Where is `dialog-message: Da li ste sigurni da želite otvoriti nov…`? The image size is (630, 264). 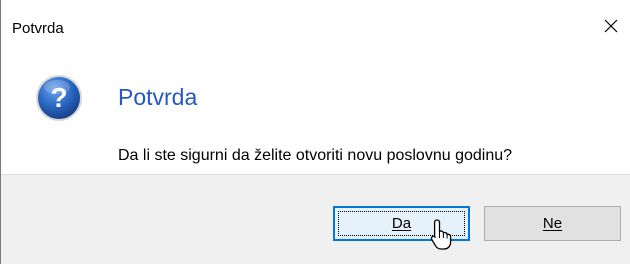
dialog-message: Da li ste sigurni da želite otvoriti nov… is located at coordinates (315, 155).